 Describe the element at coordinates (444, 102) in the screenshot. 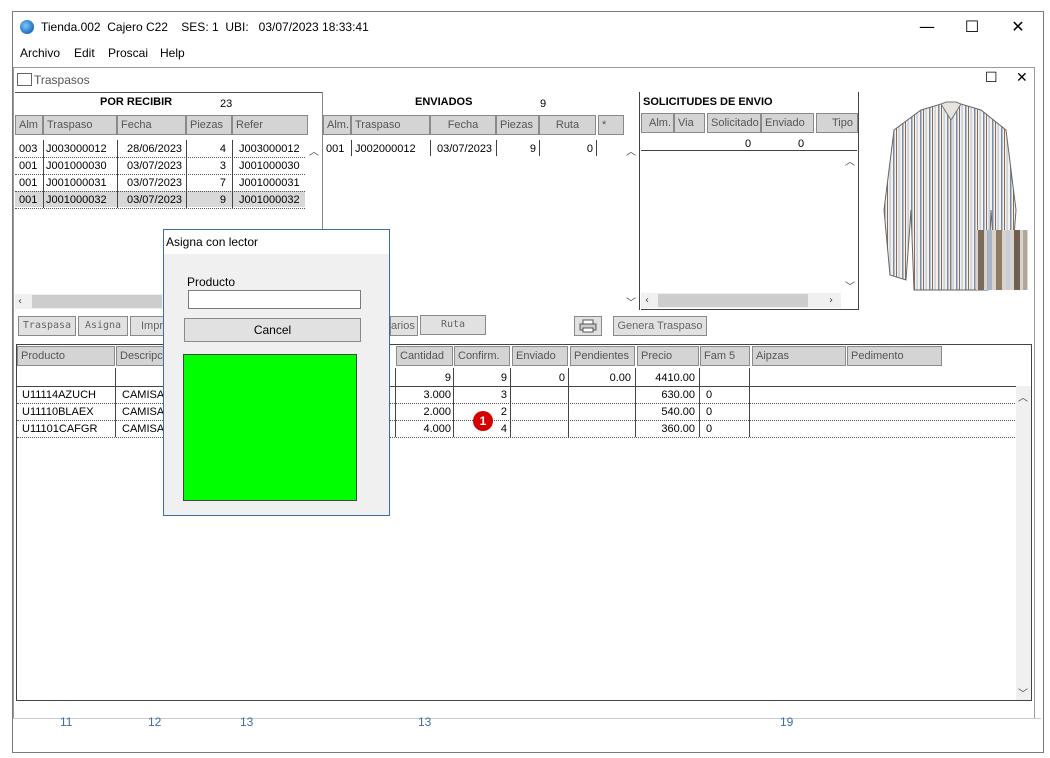

I see `enviados-title: ENVIADOS` at that location.